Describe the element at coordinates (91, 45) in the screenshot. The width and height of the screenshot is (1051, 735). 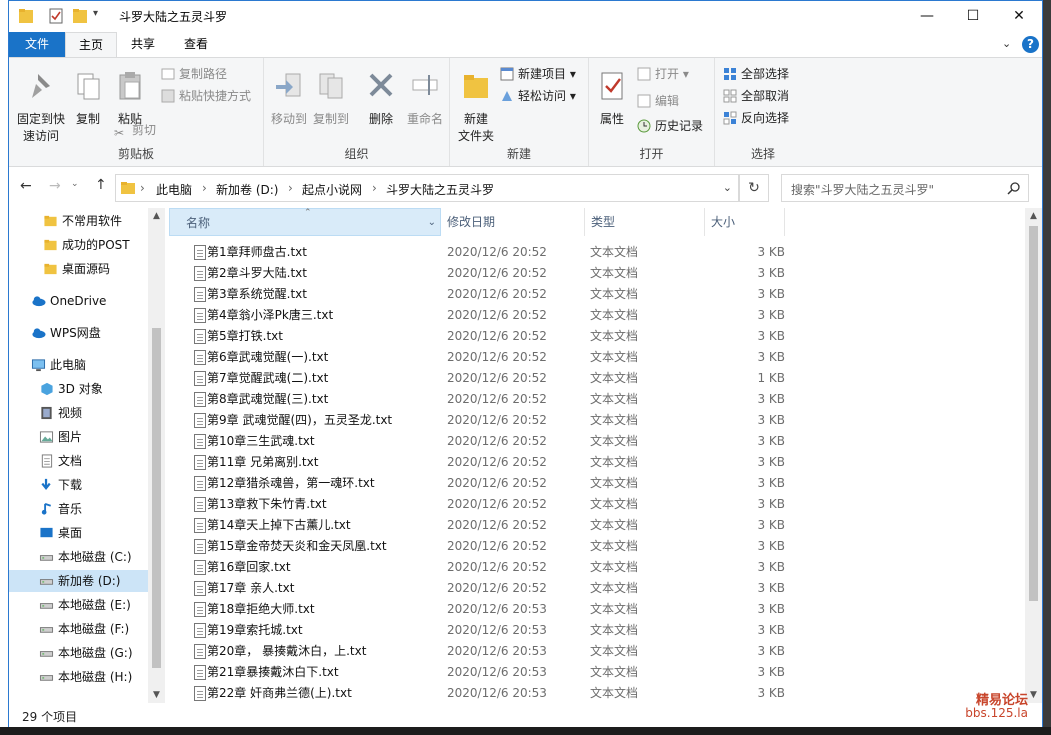
I see `tab-home: 主页` at that location.